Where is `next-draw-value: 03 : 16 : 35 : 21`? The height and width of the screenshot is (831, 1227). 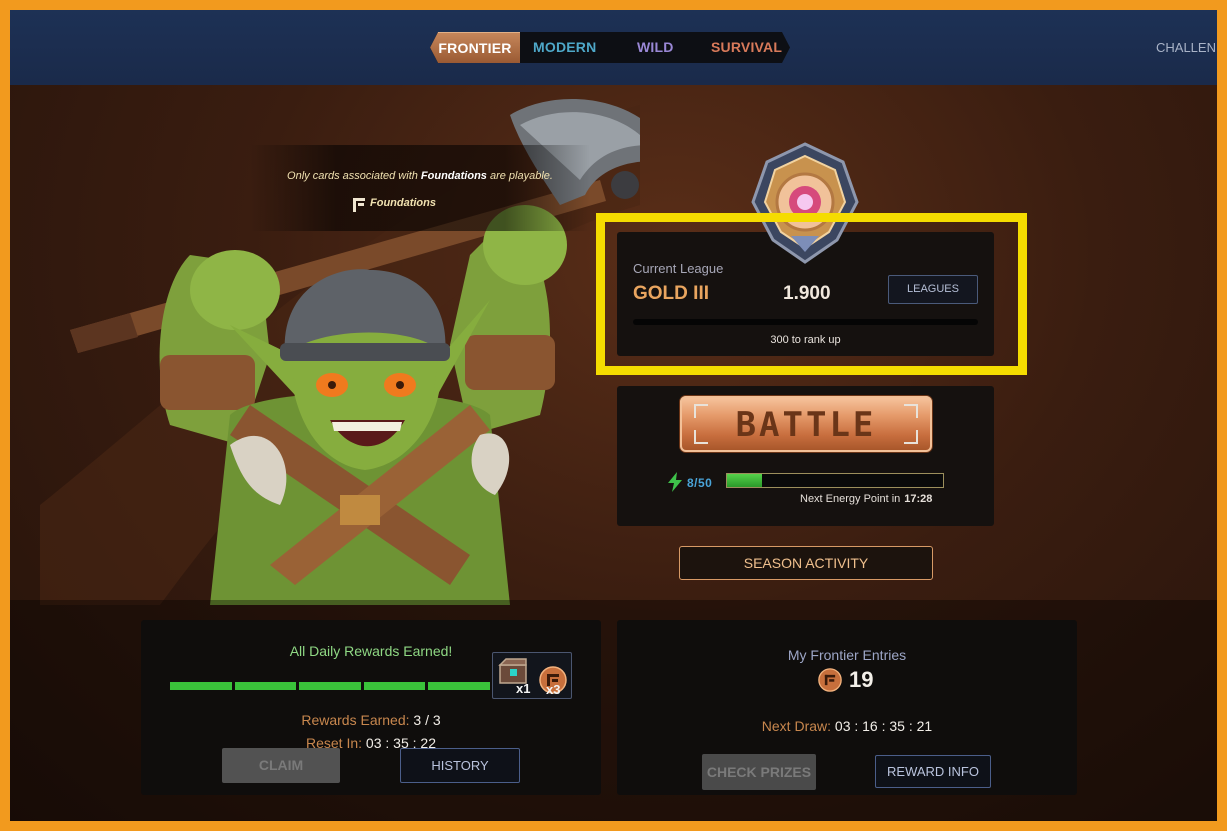 next-draw-value: 03 : 16 : 35 : 21 is located at coordinates (883, 726).